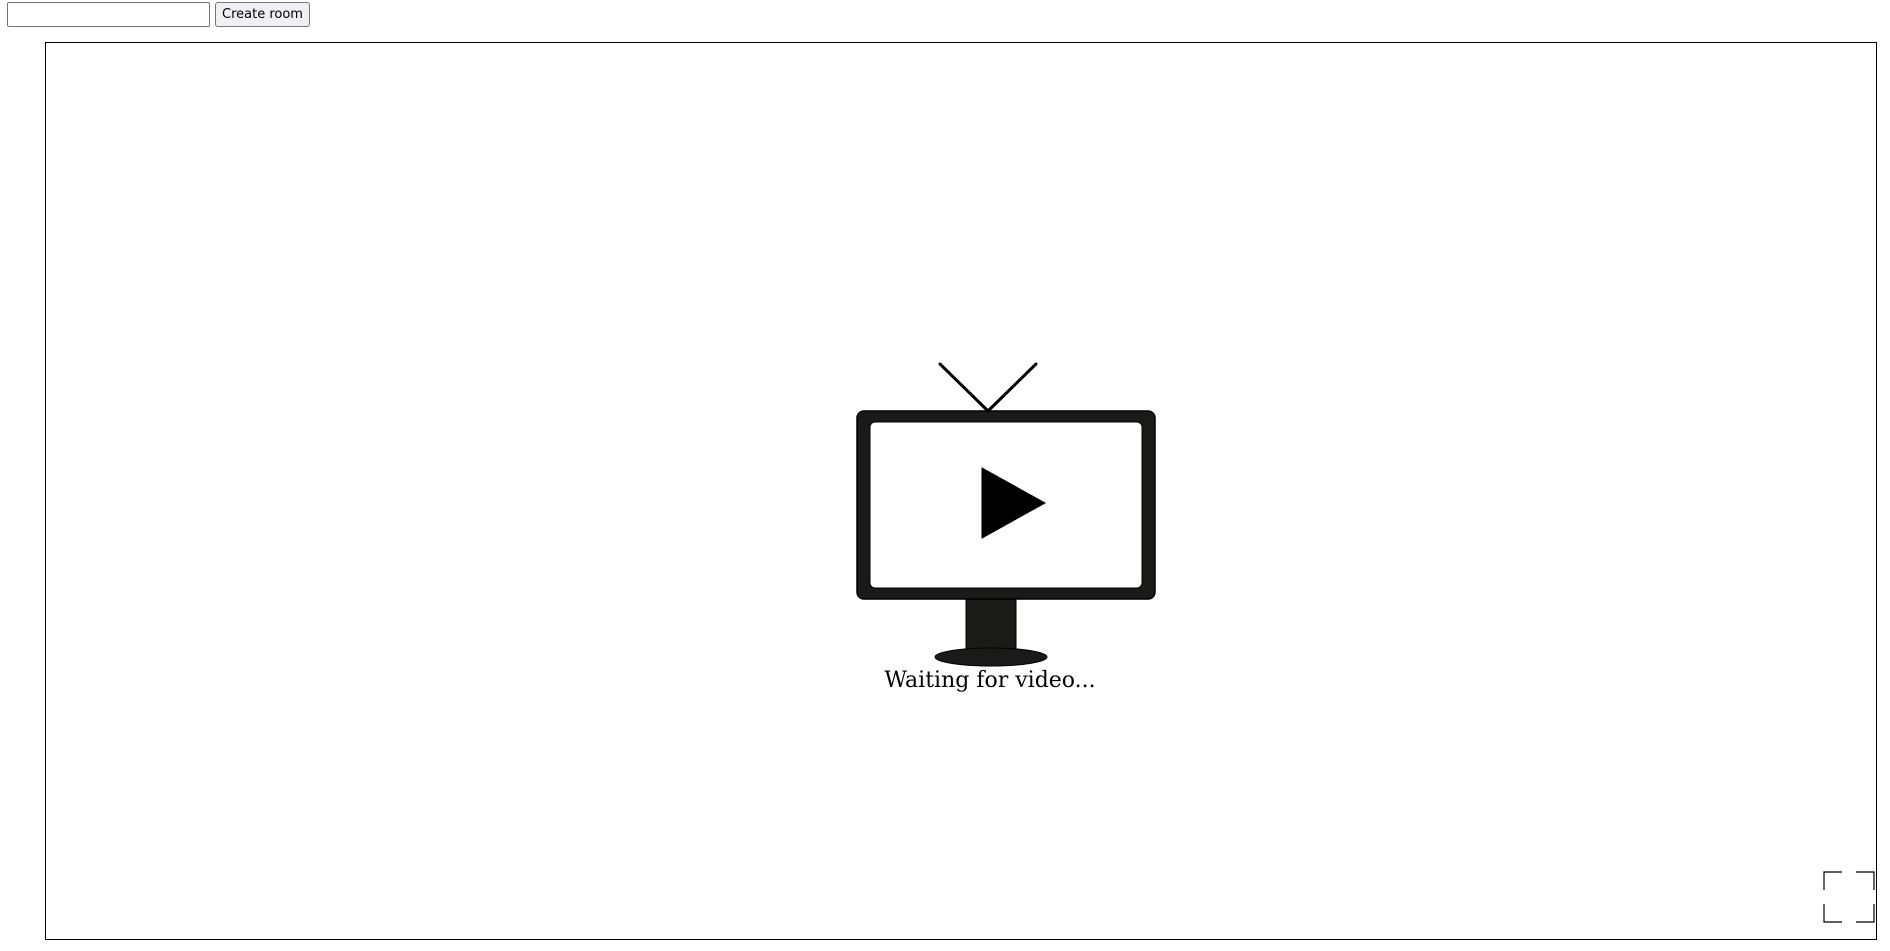 The height and width of the screenshot is (951, 1890). I want to click on room-name-input, so click(108, 14).